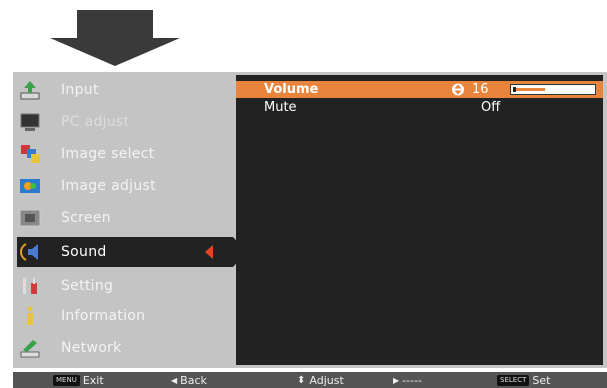  What do you see at coordinates (93, 380) in the screenshot?
I see `exit-label: Exit` at bounding box center [93, 380].